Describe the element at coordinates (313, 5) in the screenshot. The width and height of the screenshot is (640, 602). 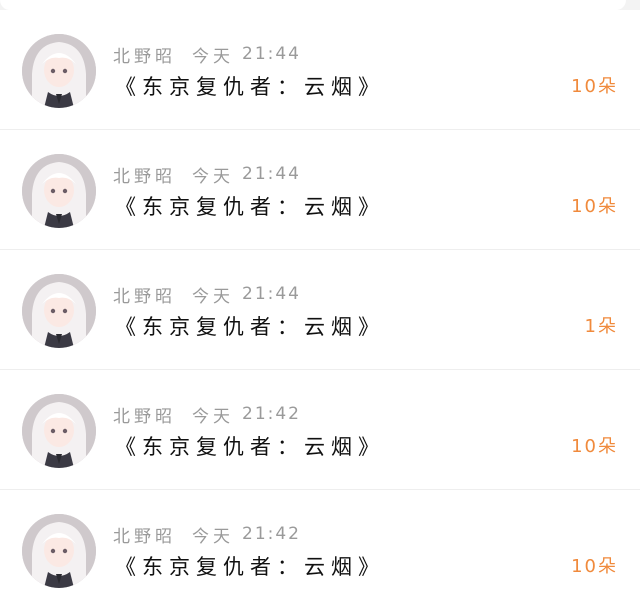
I see `previous-card-edge` at that location.